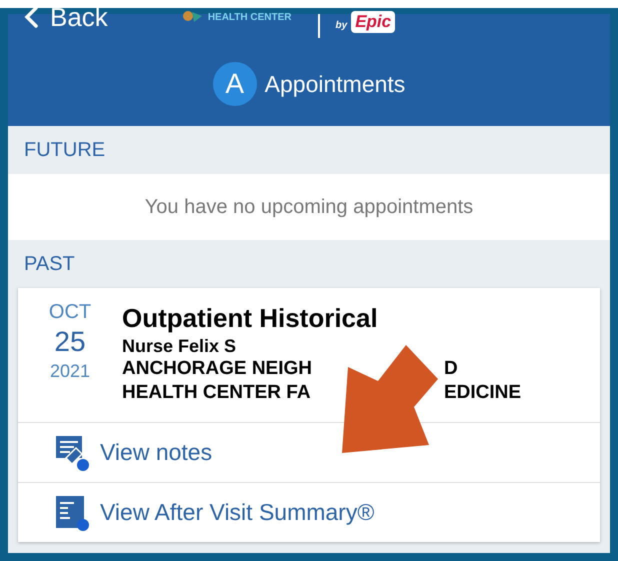  I want to click on back-icon, so click(31, 17).